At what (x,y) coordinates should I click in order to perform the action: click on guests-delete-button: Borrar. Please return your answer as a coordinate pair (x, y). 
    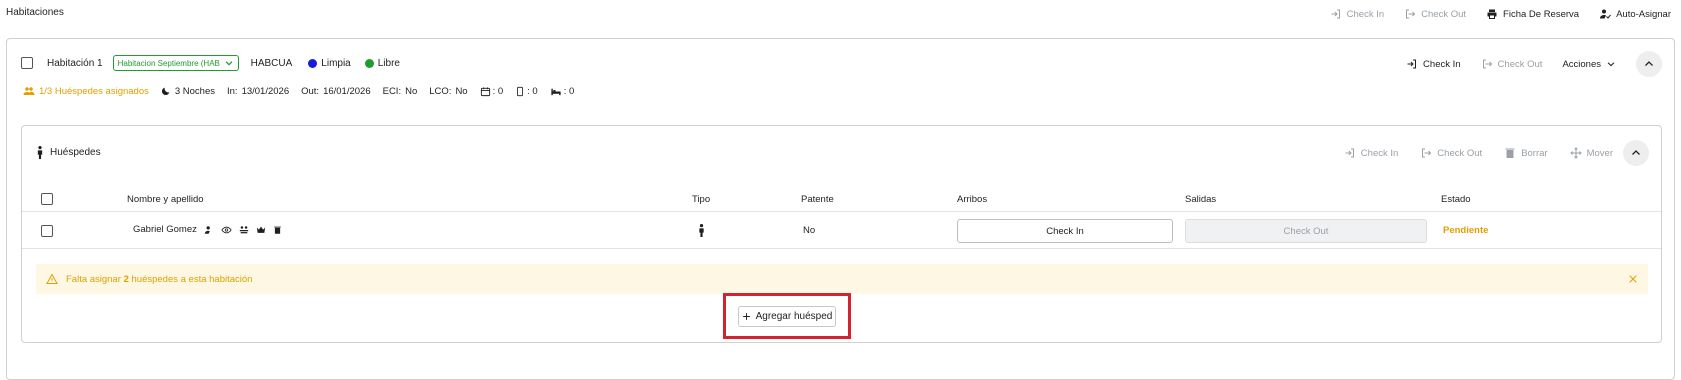
    Looking at the image, I should click on (1526, 153).